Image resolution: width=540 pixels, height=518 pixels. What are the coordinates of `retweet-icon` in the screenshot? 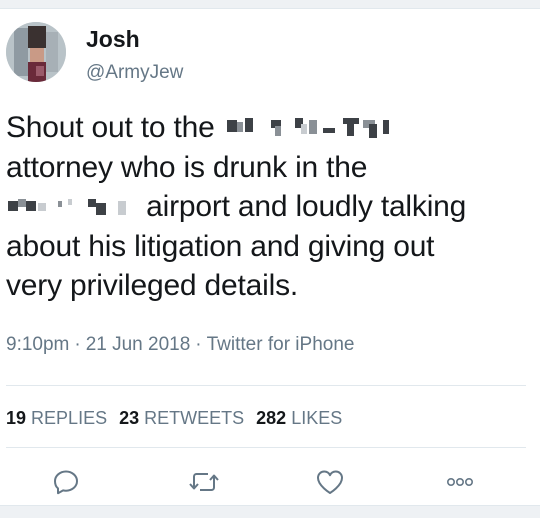 It's located at (204, 482).